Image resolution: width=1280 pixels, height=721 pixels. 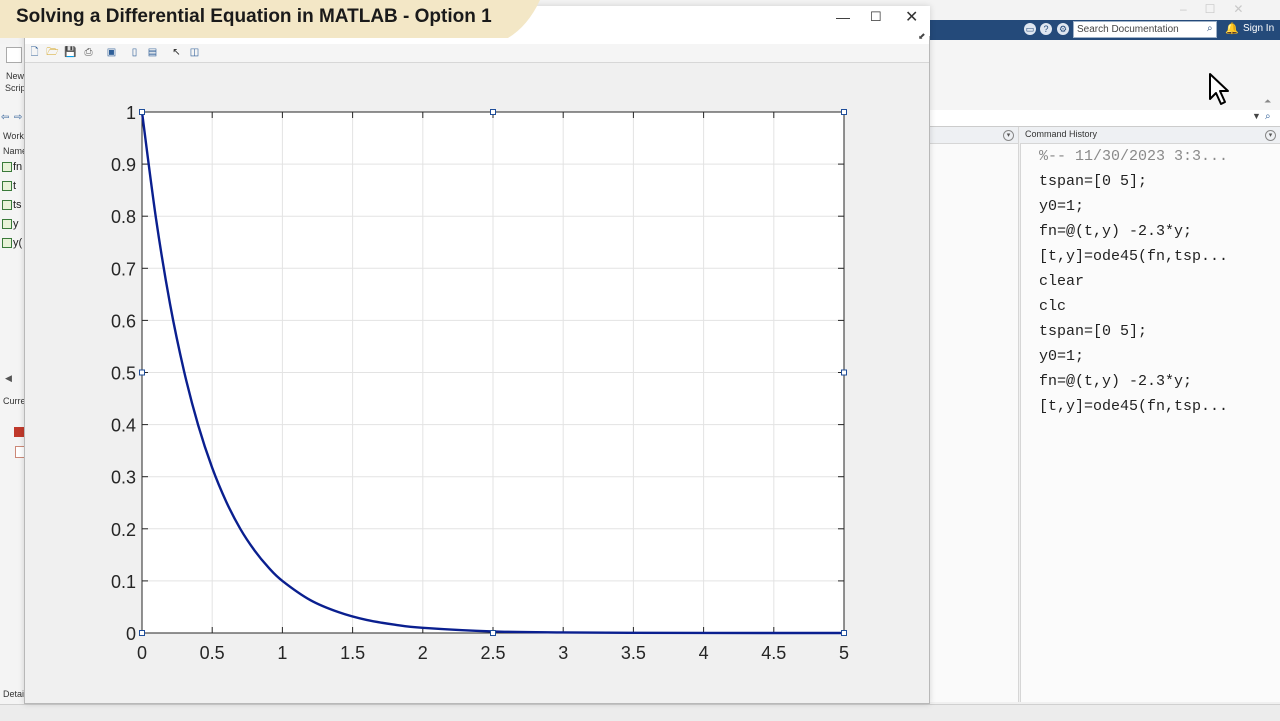 What do you see at coordinates (352, 653) in the screenshot?
I see `x-tick-label: 1.5` at bounding box center [352, 653].